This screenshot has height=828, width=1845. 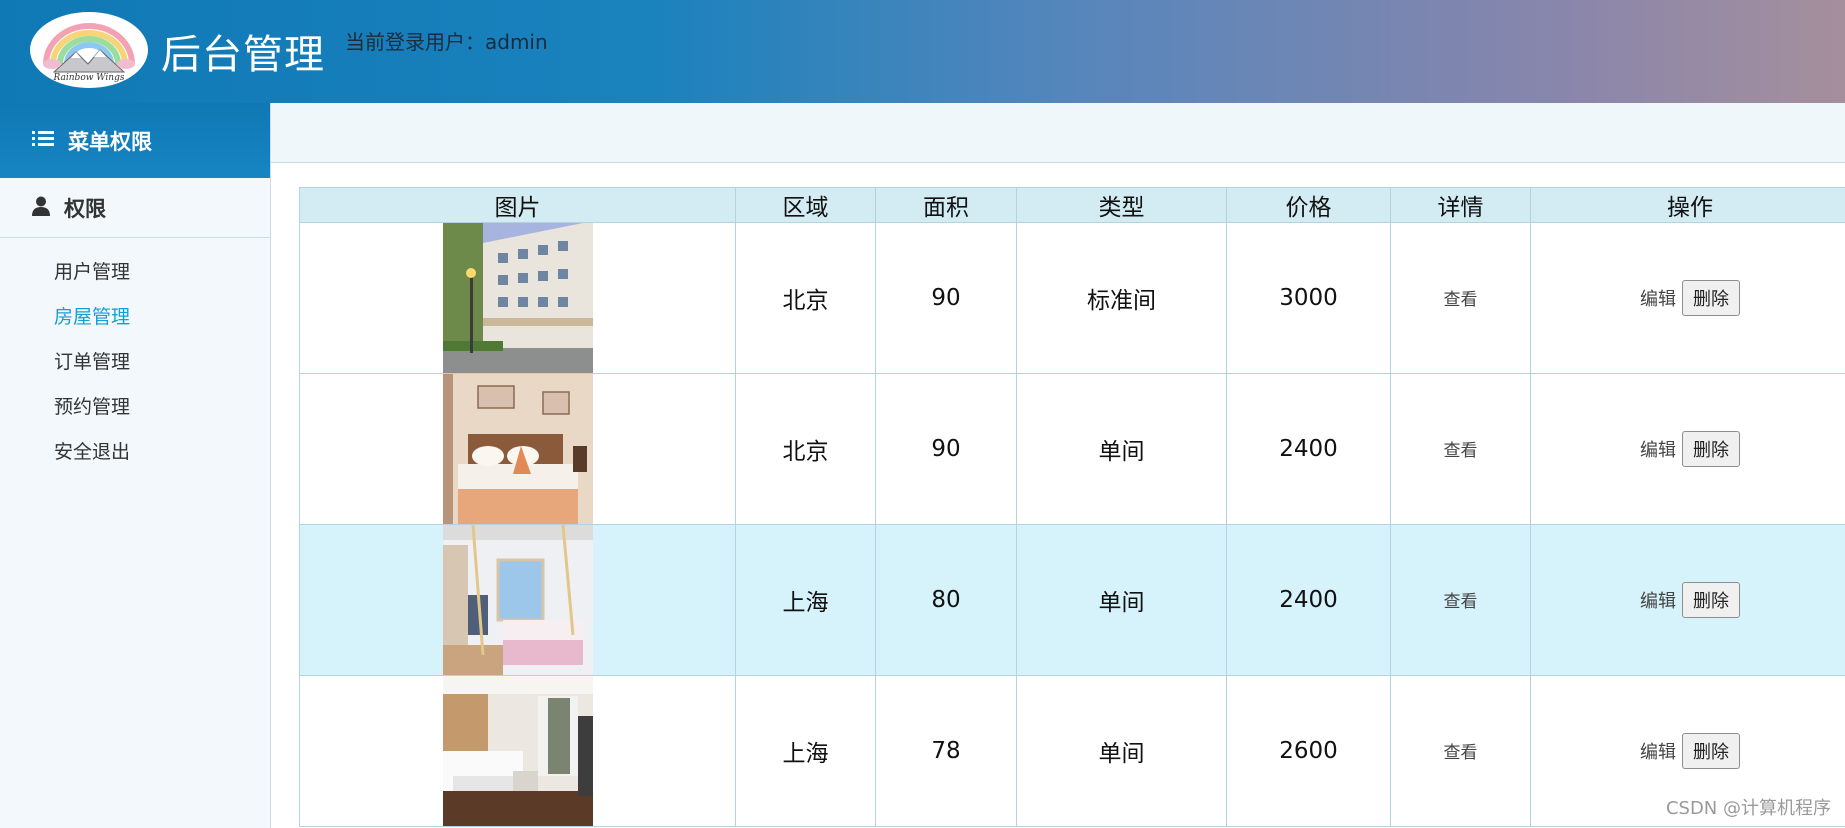 What do you see at coordinates (135, 208) in the screenshot?
I see `sidebar-group-permissions: 权限` at bounding box center [135, 208].